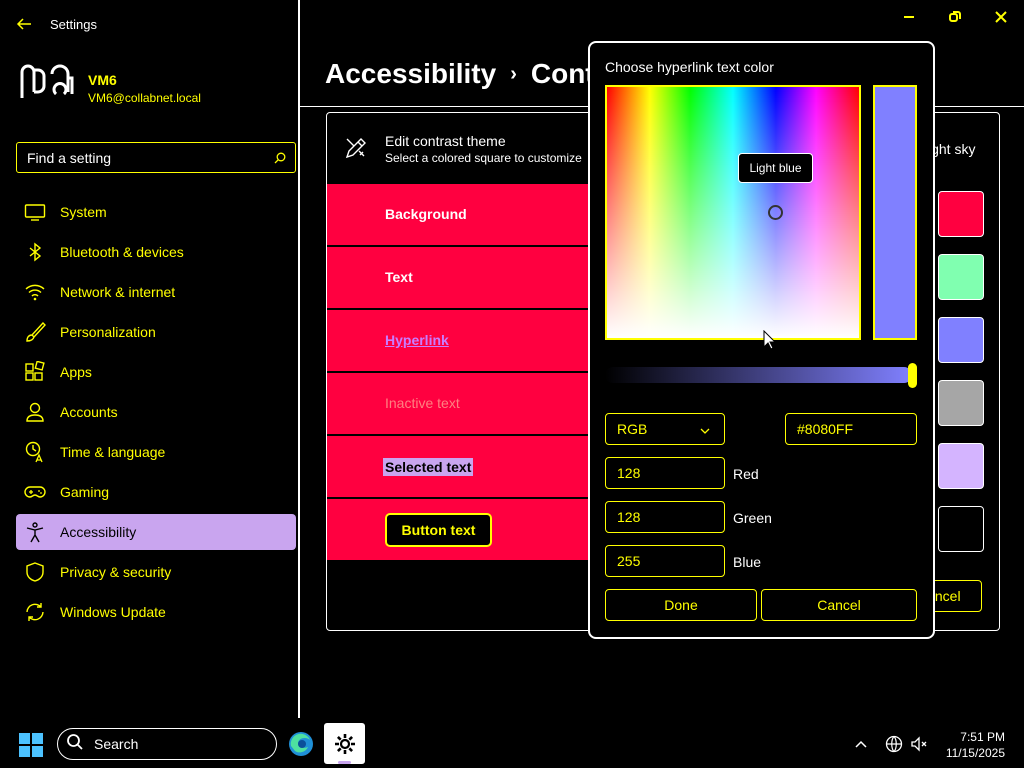 This screenshot has width=1024, height=768. What do you see at coordinates (961, 340) in the screenshot?
I see `swatch-hyperlink` at bounding box center [961, 340].